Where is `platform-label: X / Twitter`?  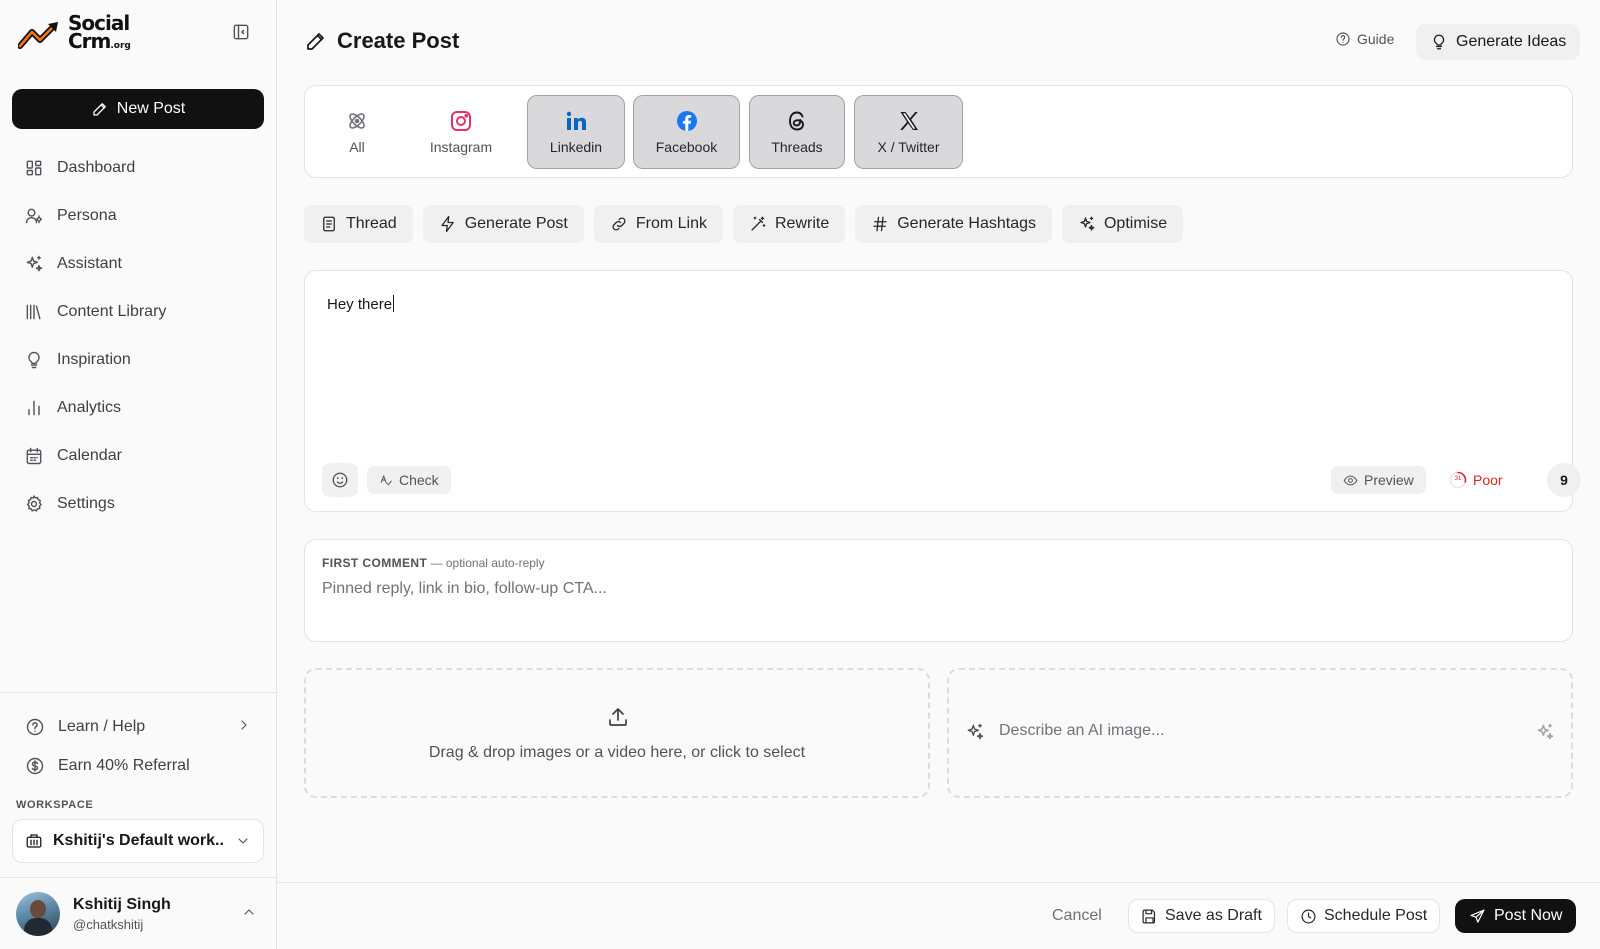
platform-label: X / Twitter is located at coordinates (908, 147).